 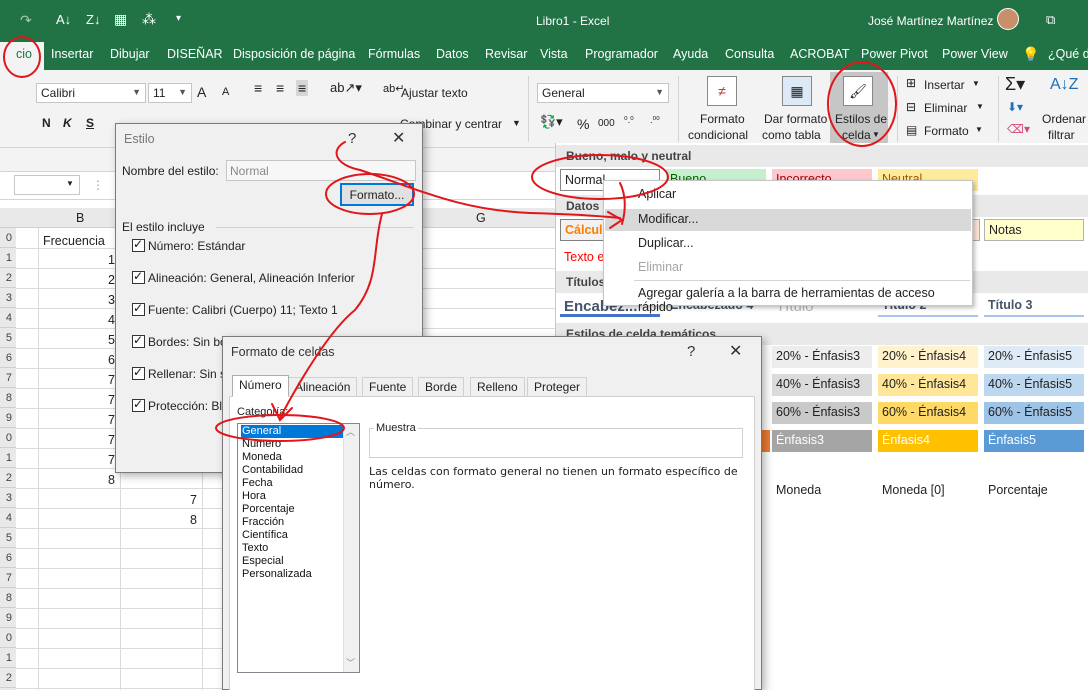 I want to click on style-40-enfasis3: 40% - Énfasis3, so click(x=822, y=385).